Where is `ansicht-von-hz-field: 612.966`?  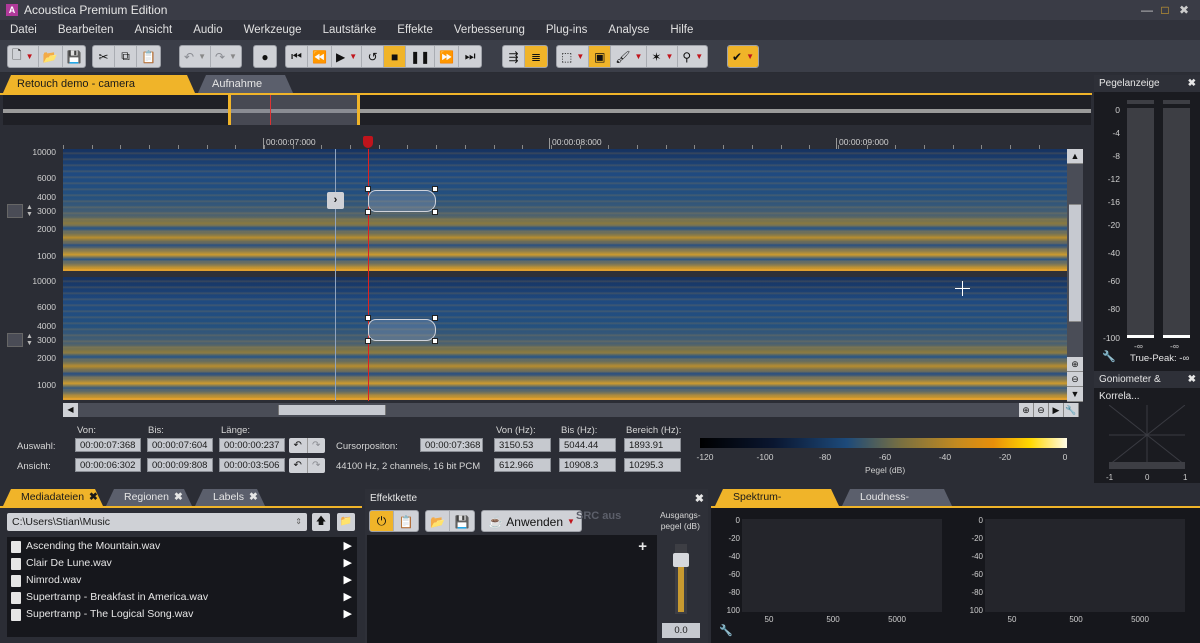 ansicht-von-hz-field: 612.966 is located at coordinates (522, 465).